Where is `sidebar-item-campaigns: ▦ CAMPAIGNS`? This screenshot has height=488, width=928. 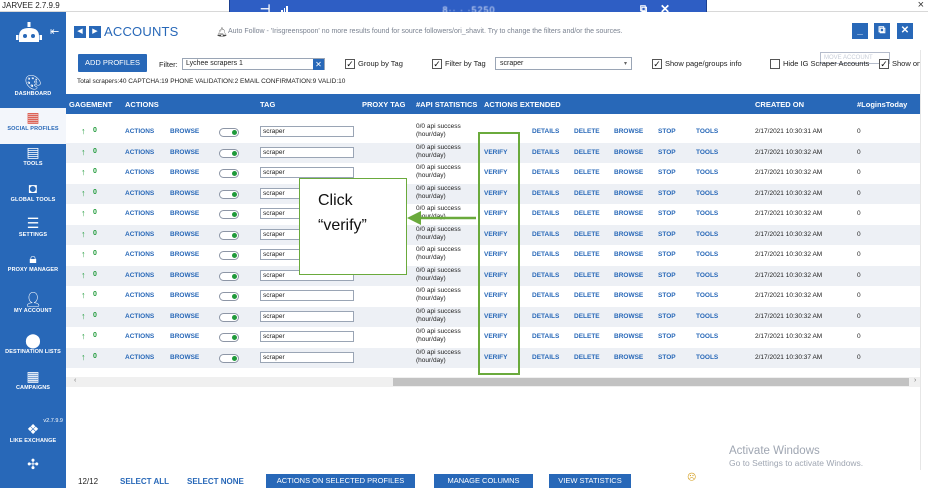 sidebar-item-campaigns: ▦ CAMPAIGNS is located at coordinates (33, 385).